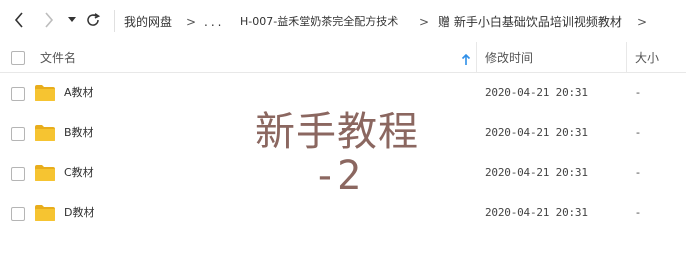 This screenshot has width=686, height=276. I want to click on column-size: 大小, so click(647, 57).